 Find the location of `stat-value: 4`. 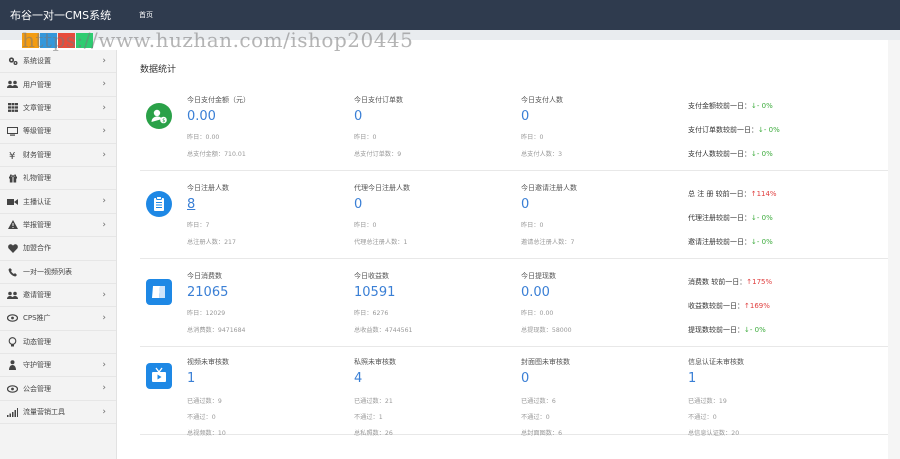

stat-value: 4 is located at coordinates (358, 378).